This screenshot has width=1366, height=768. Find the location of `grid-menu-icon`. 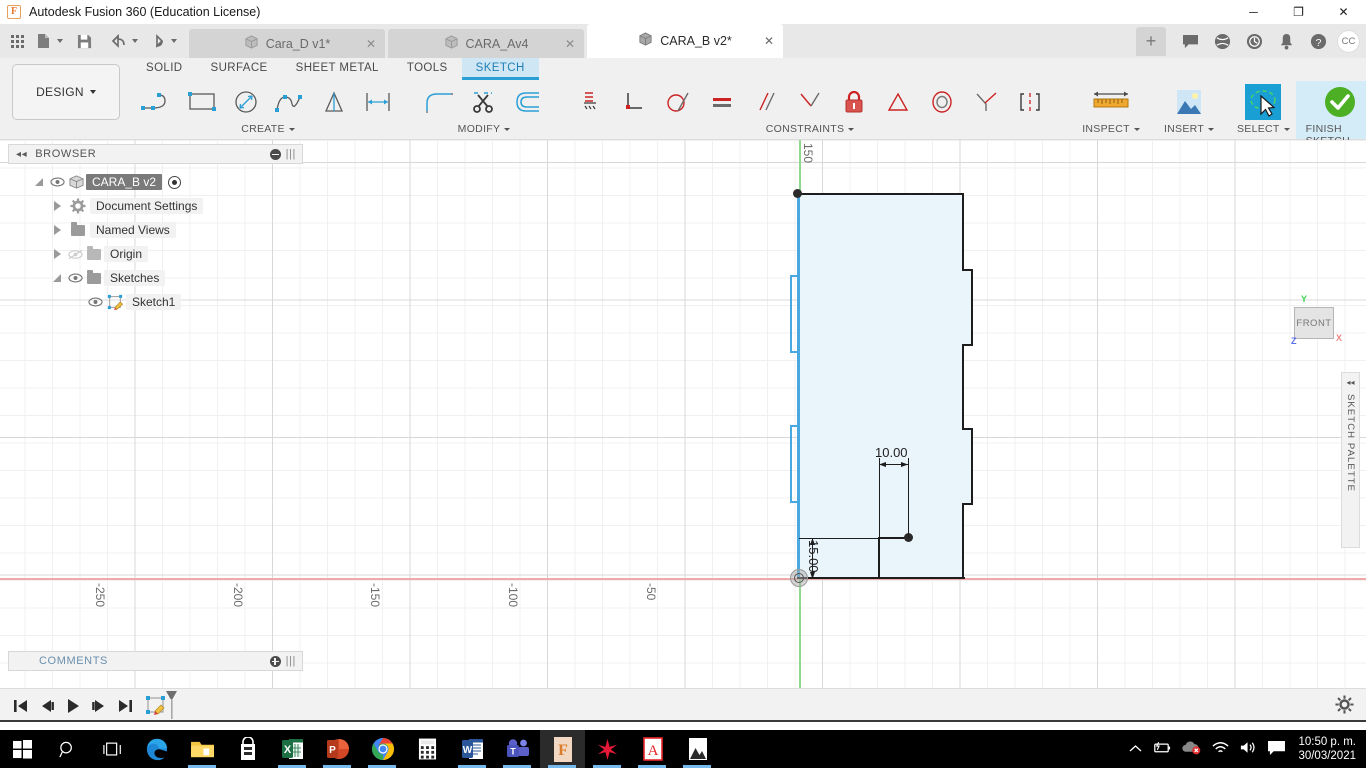

grid-menu-icon is located at coordinates (17, 41).